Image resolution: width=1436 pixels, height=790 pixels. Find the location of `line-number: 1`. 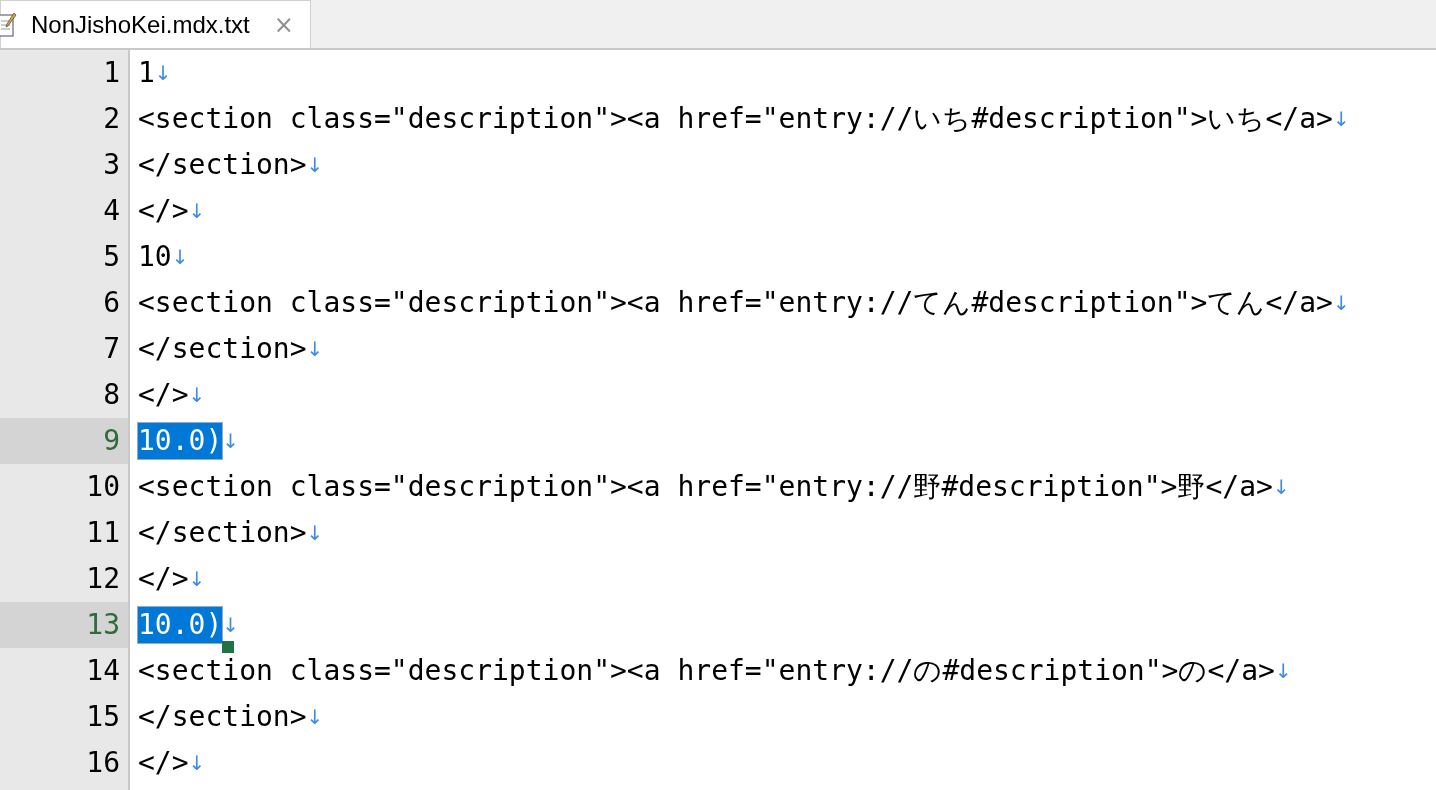

line-number: 1 is located at coordinates (111, 73).